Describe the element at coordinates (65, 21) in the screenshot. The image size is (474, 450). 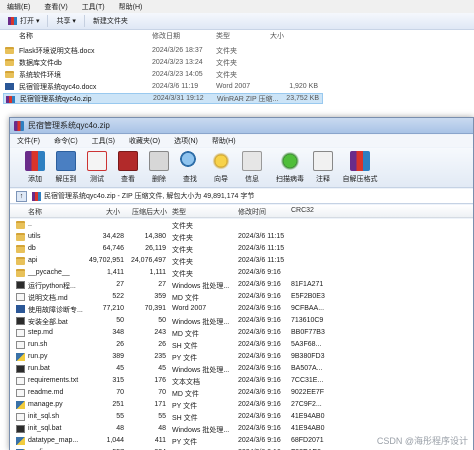
I see `share-button: 共享 ▾` at that location.